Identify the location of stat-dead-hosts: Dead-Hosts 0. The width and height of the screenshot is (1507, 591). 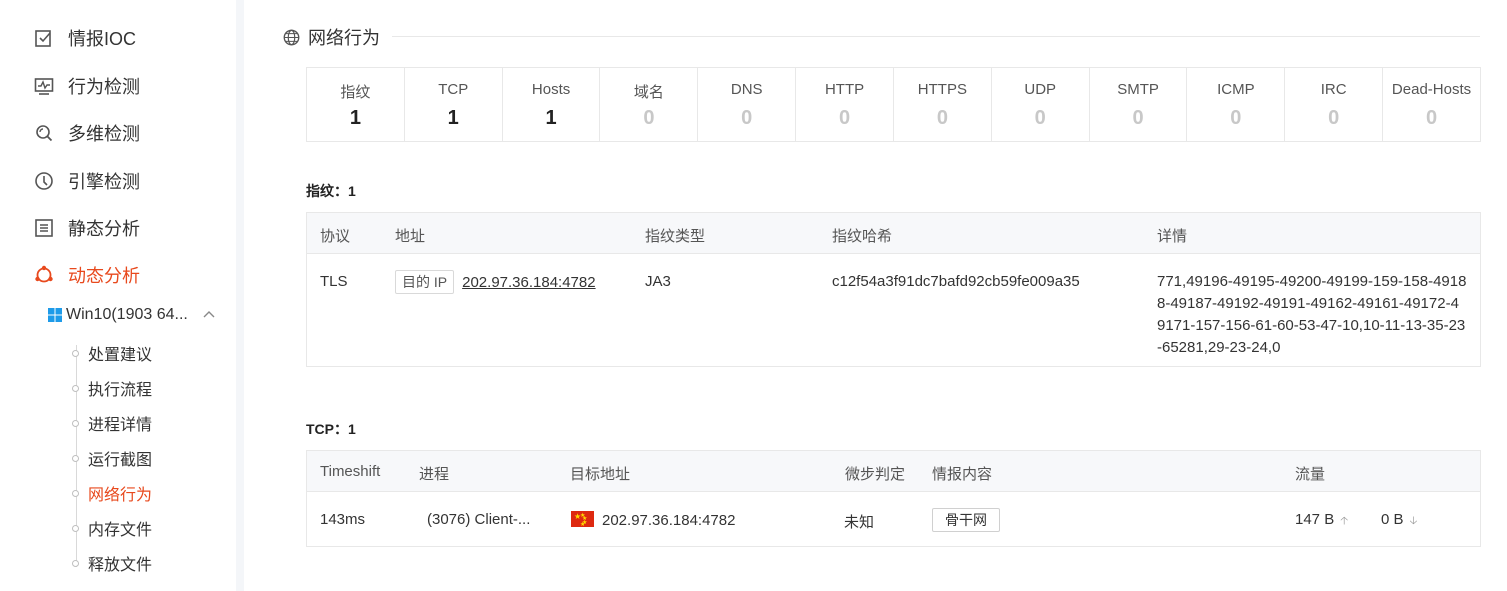
(1431, 104).